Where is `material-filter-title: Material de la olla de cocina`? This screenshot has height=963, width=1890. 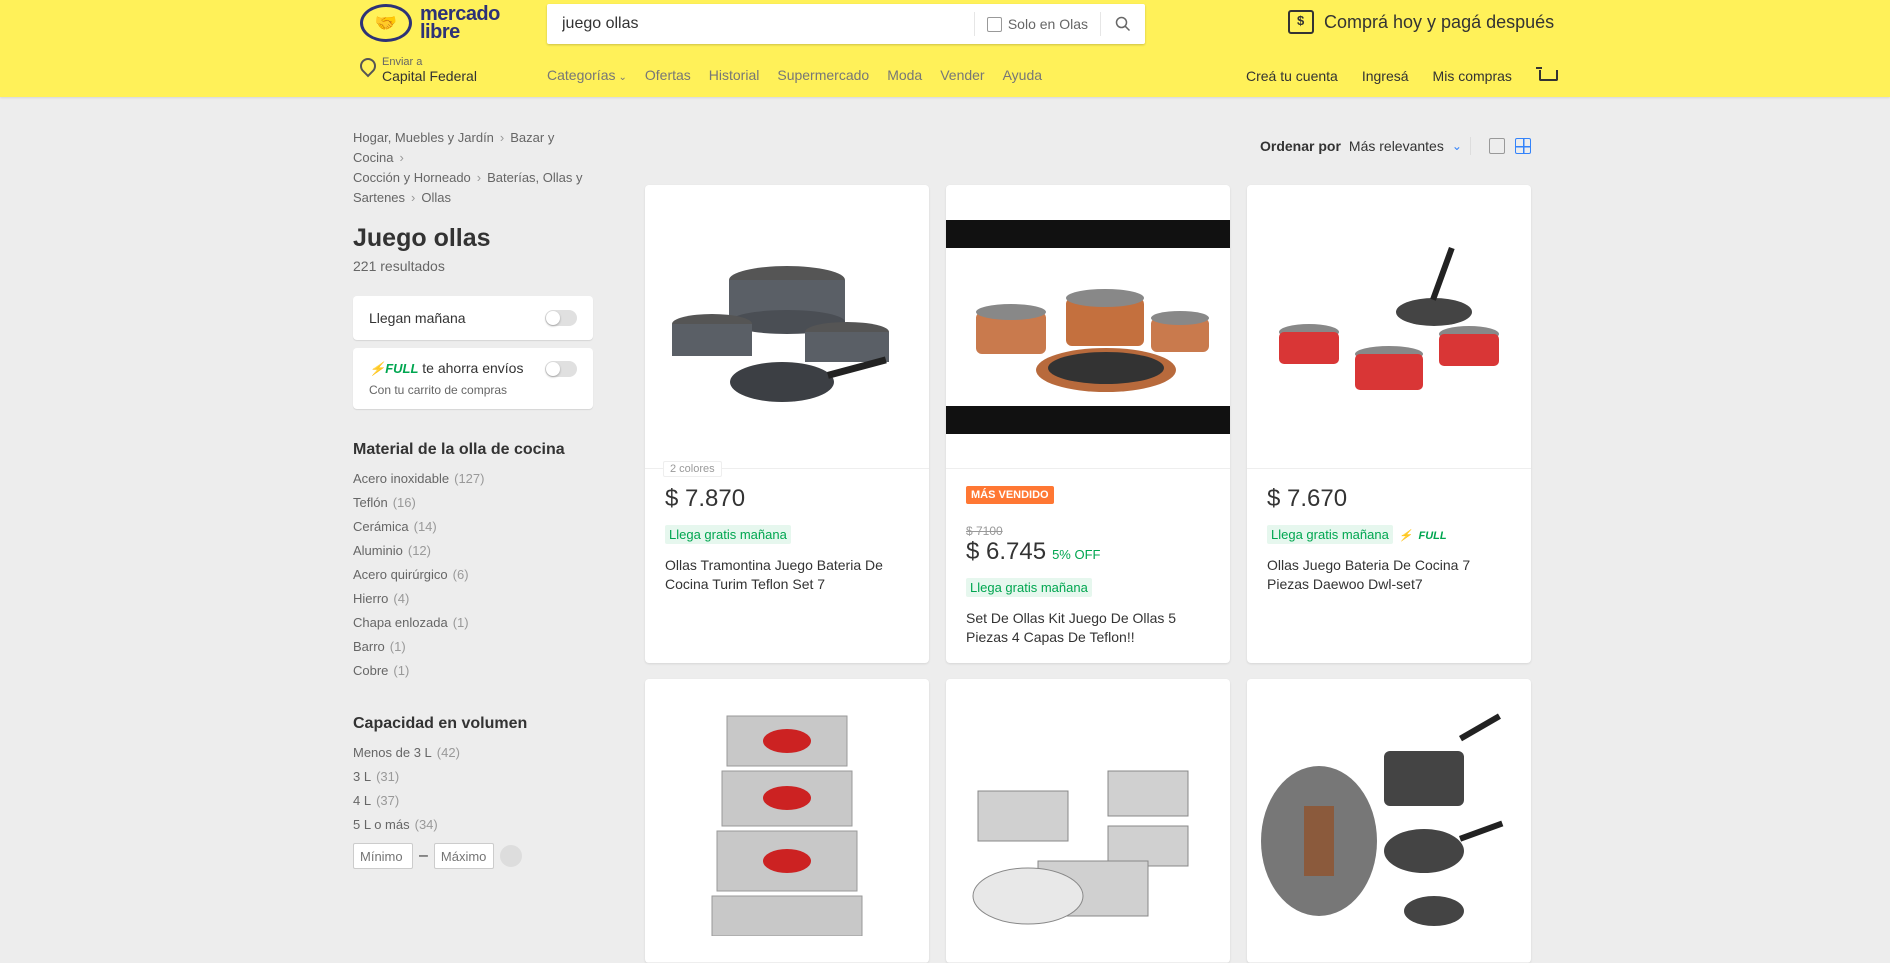
material-filter-title: Material de la olla de cocina is located at coordinates (459, 449).